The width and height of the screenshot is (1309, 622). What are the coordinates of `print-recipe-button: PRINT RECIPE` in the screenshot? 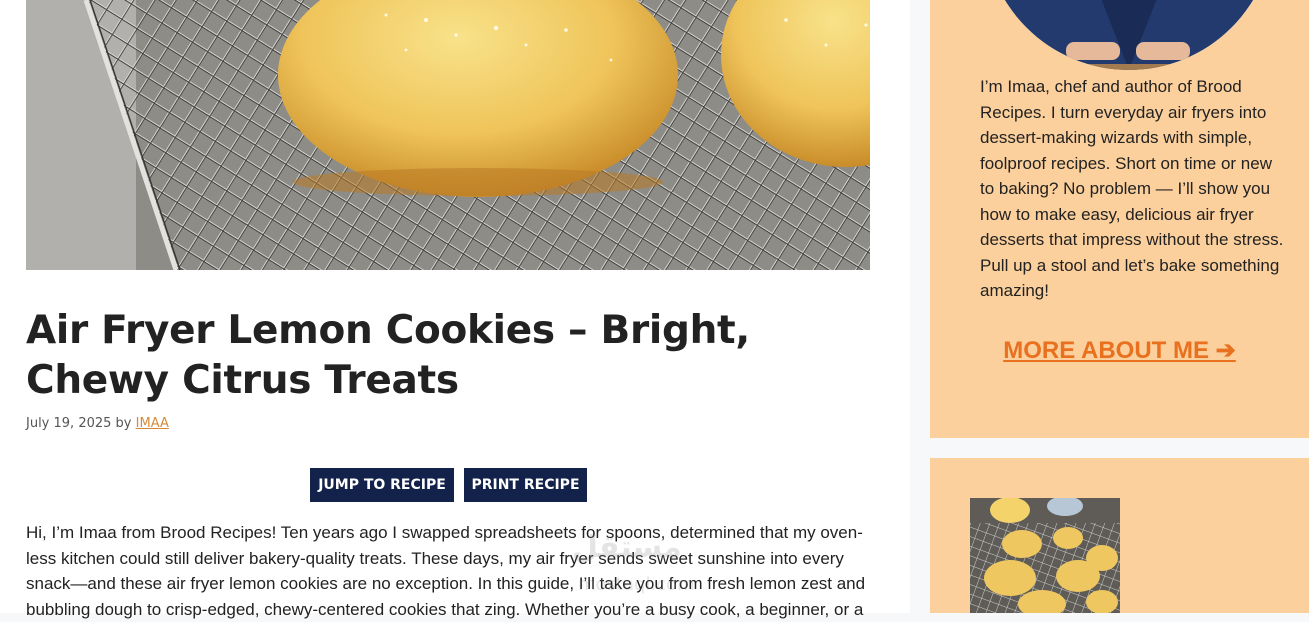 It's located at (525, 485).